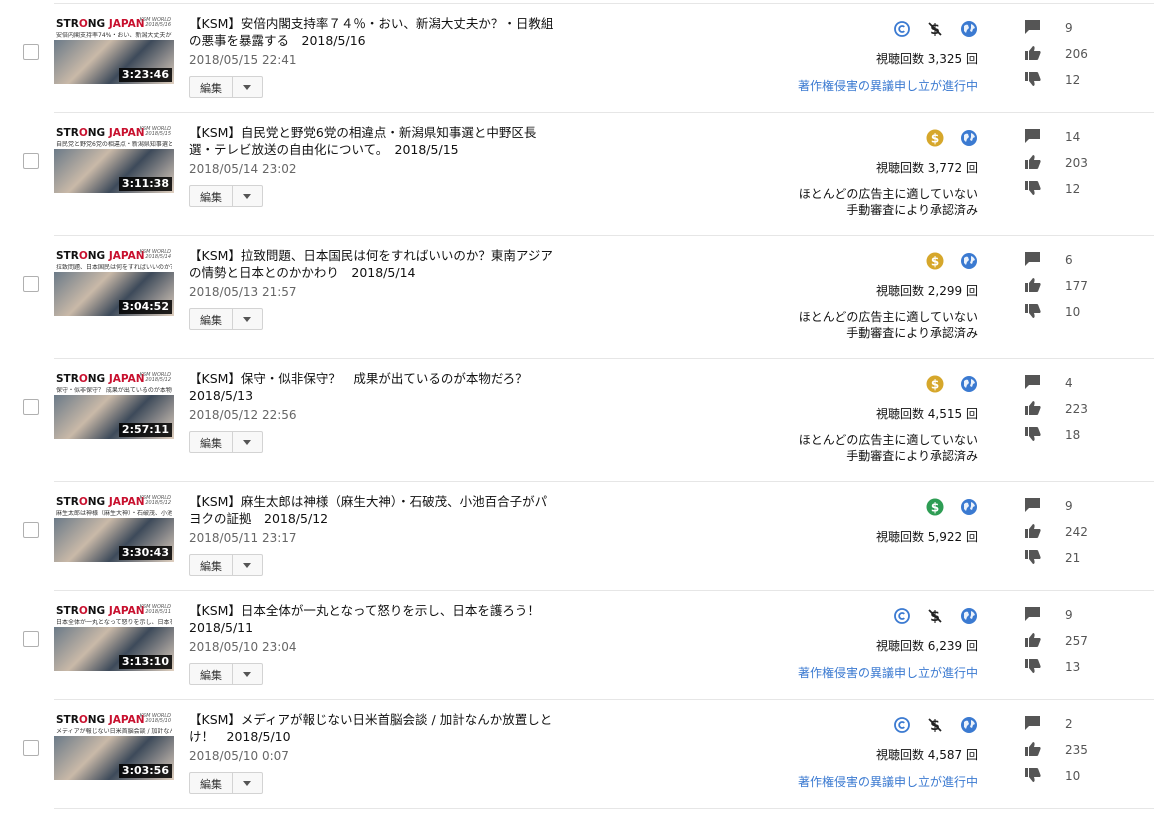 This screenshot has height=813, width=1154. What do you see at coordinates (1069, 28) in the screenshot?
I see `comment-count: 9` at bounding box center [1069, 28].